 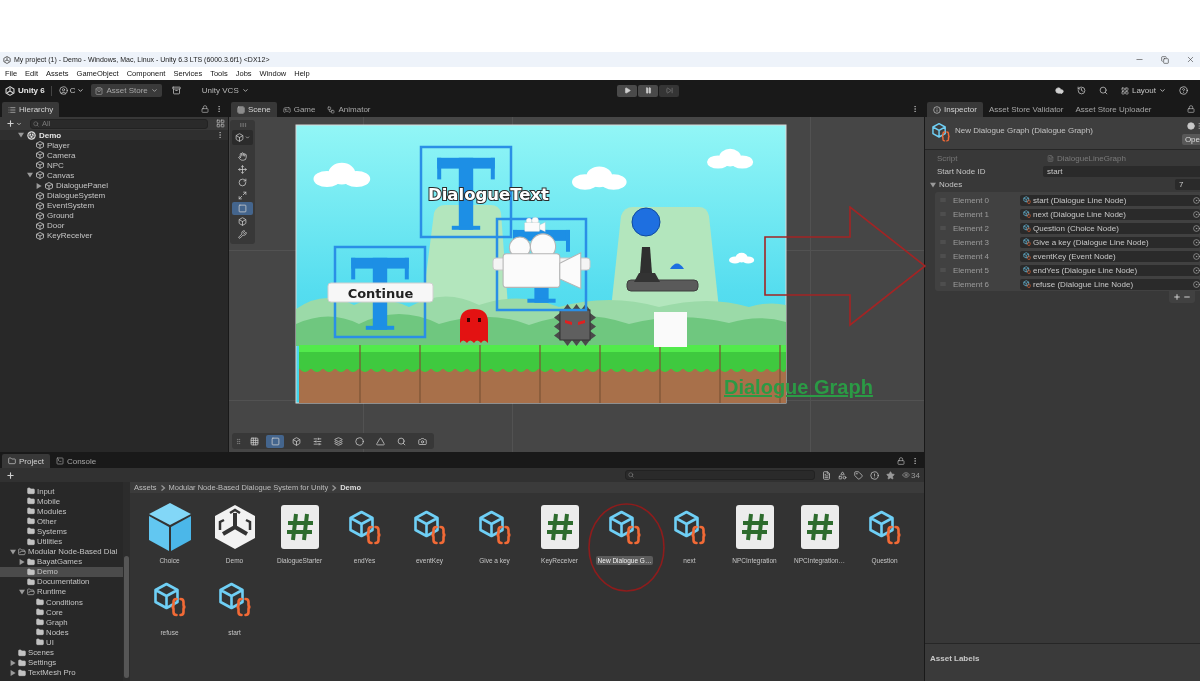 What do you see at coordinates (1187, 297) in the screenshot?
I see `minus-icon` at bounding box center [1187, 297].